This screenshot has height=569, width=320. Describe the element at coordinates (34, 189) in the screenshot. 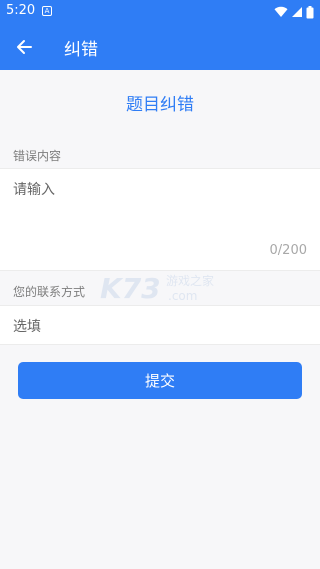

I see `error-content-textarea: 请输入` at that location.